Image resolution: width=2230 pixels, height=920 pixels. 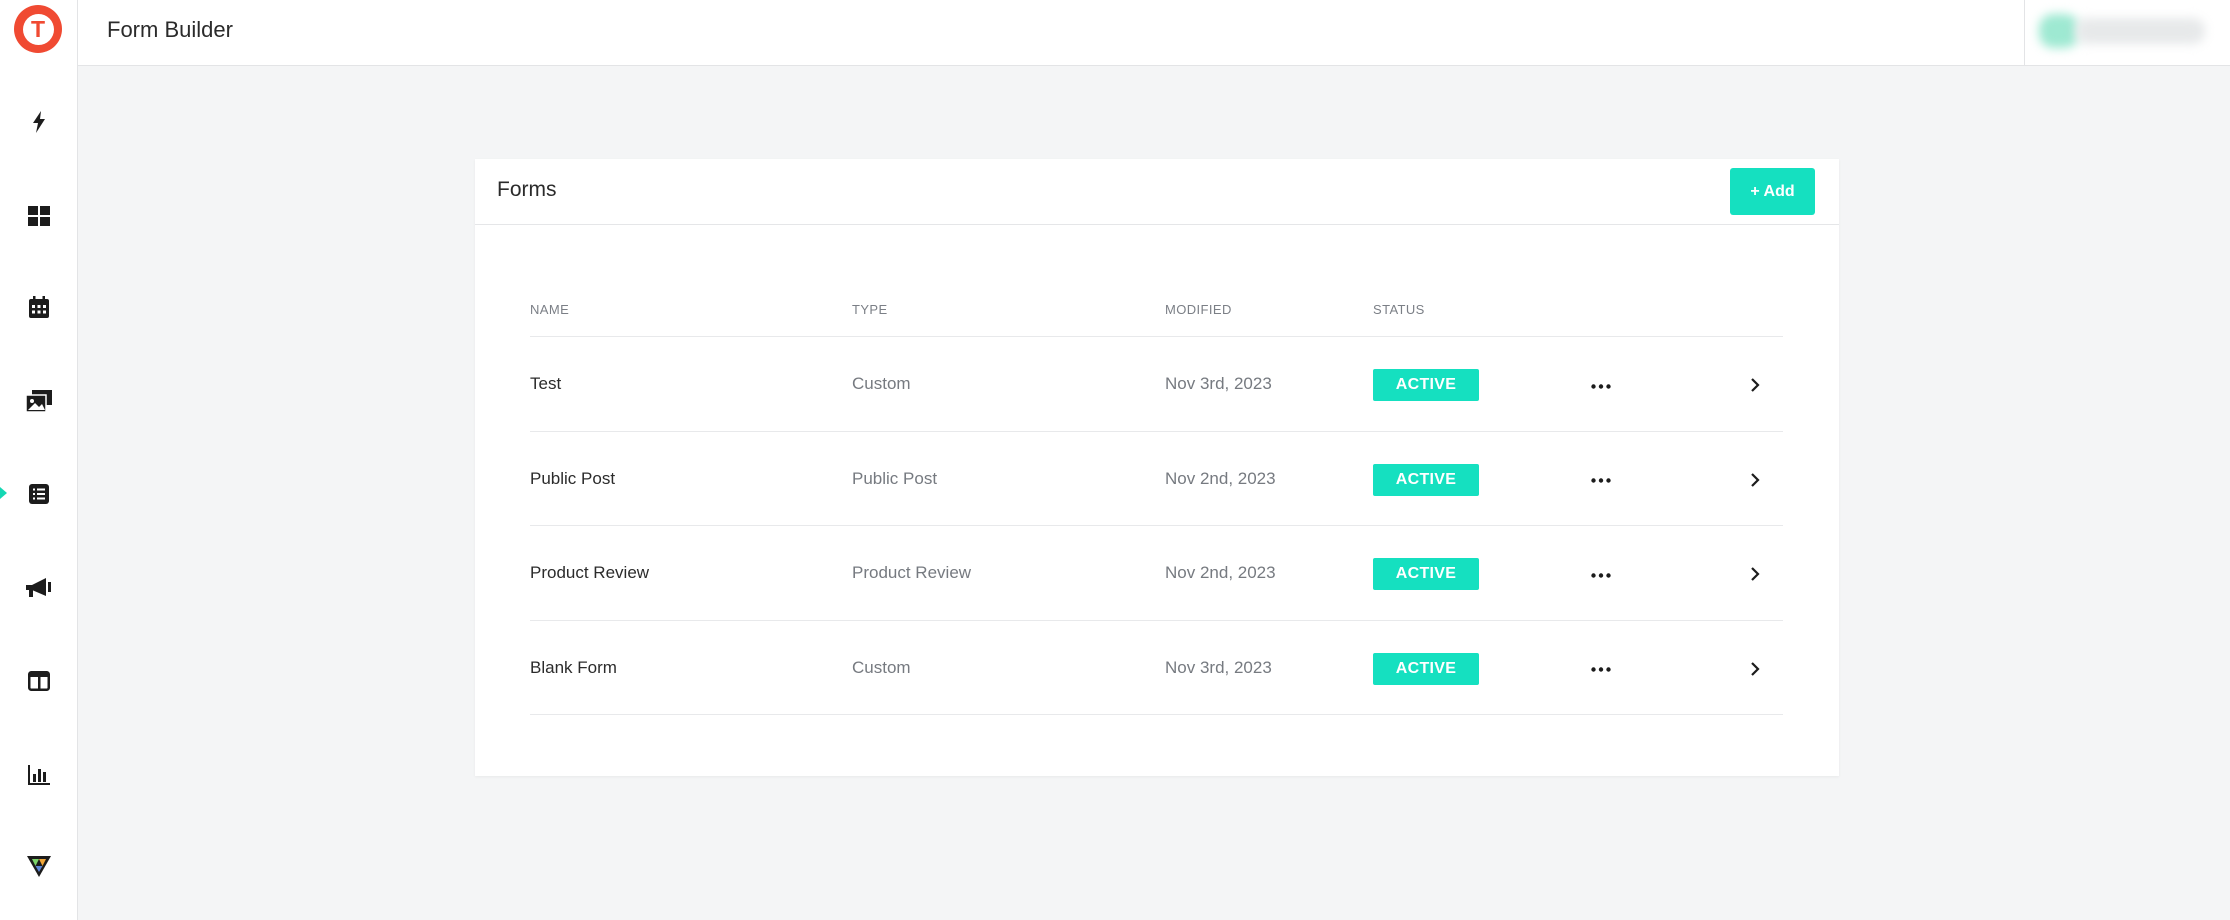 I want to click on triangle-logo-icon, so click(x=38, y=866).